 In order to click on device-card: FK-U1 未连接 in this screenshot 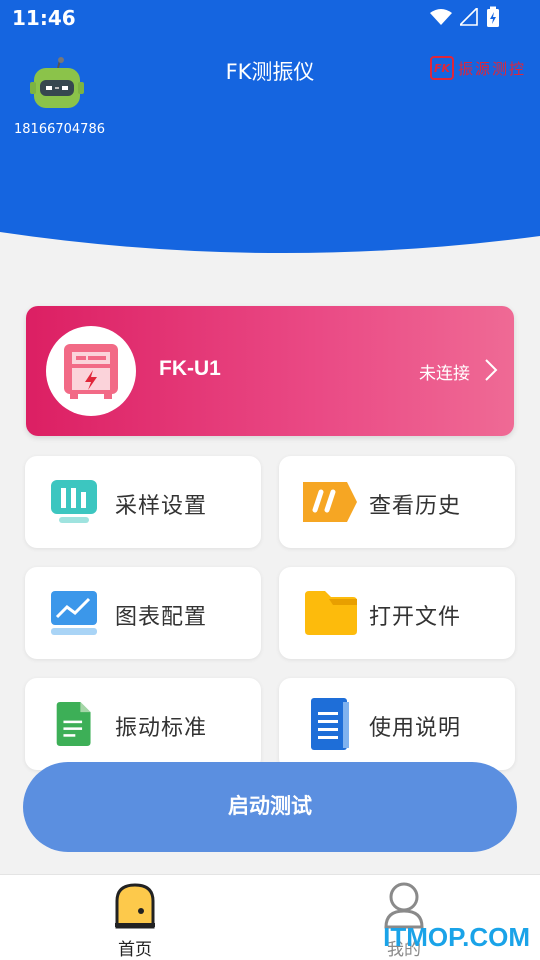, I will do `click(270, 371)`.